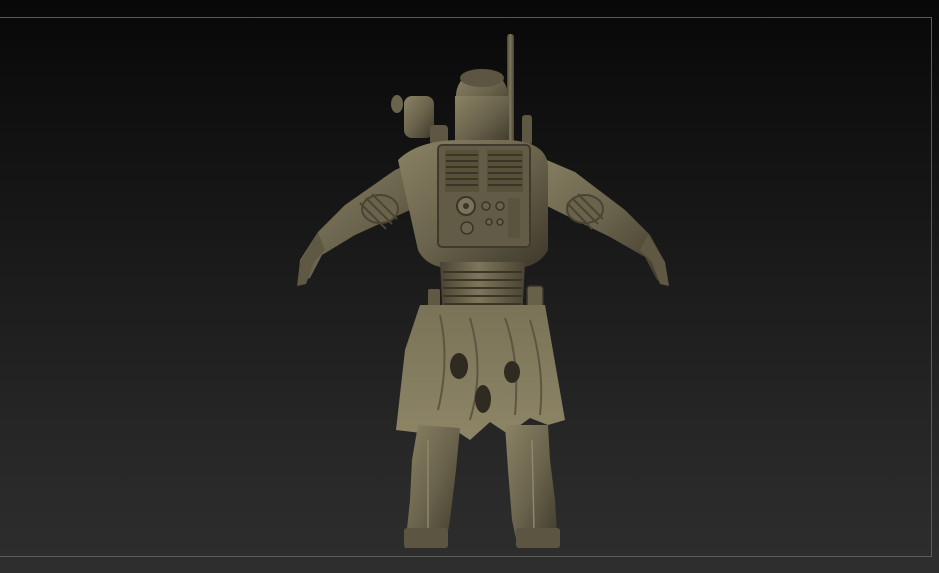  What do you see at coordinates (482, 107) in the screenshot?
I see `helmet` at bounding box center [482, 107].